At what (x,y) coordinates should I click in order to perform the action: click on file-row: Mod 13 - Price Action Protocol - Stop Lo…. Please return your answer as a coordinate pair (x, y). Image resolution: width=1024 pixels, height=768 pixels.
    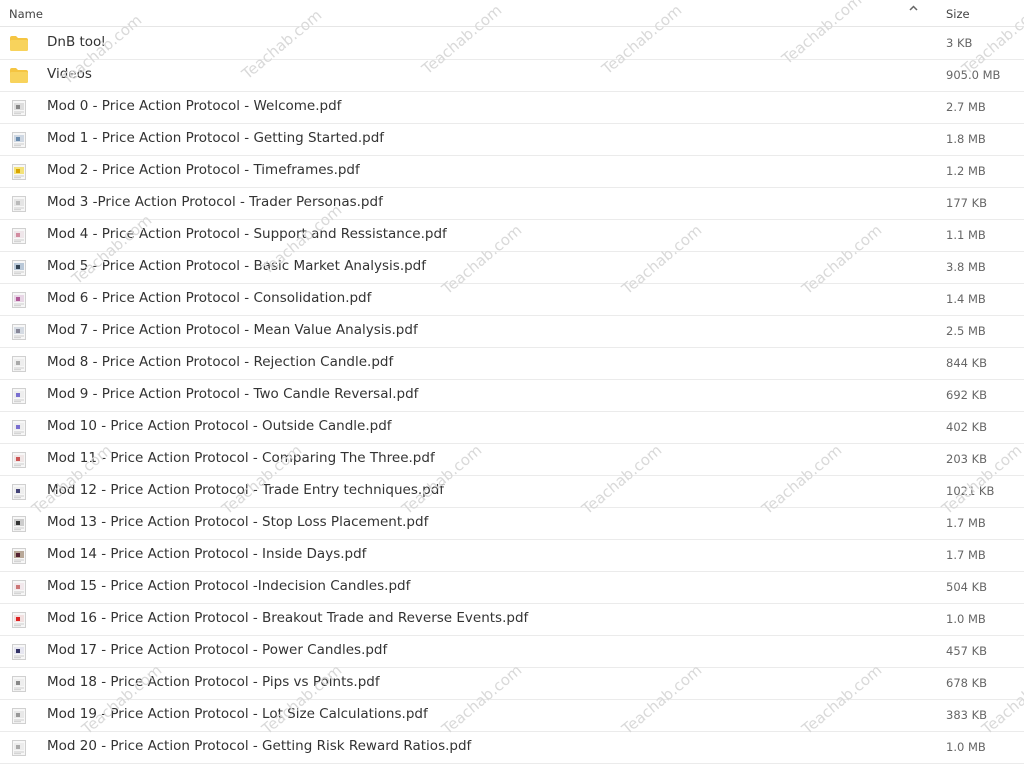
    Looking at the image, I should click on (512, 524).